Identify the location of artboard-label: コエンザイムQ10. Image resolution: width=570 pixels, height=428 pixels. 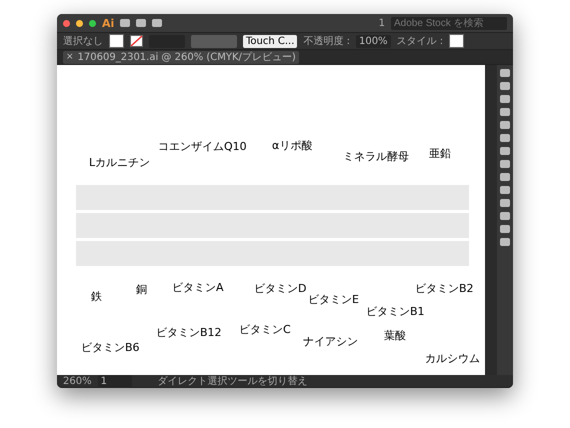
(202, 146).